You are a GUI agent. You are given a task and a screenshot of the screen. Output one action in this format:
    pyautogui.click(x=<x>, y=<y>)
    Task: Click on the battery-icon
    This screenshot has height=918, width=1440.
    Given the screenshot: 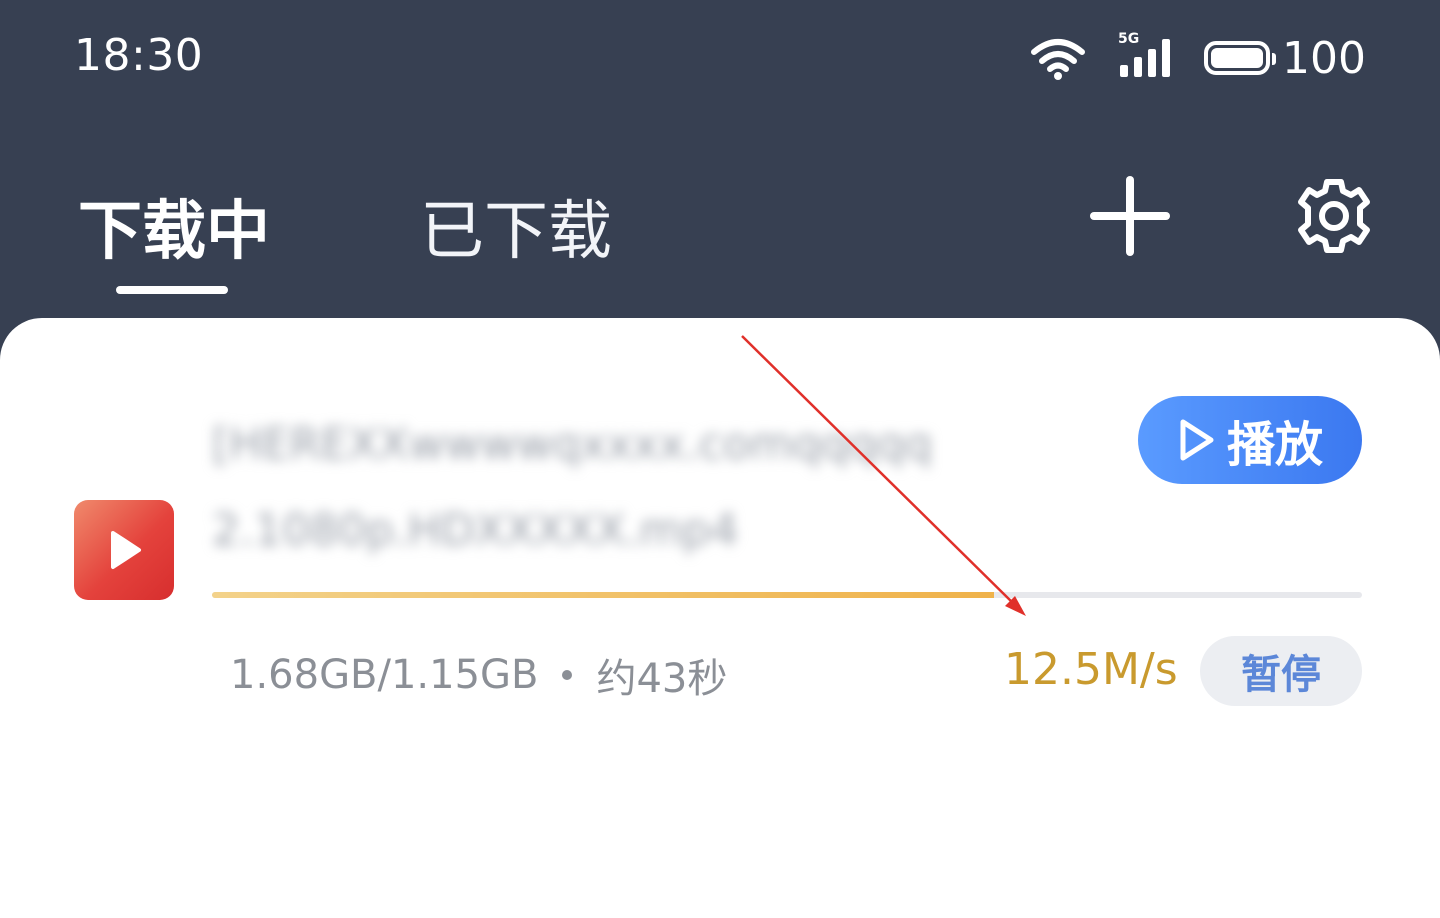 What is the action you would take?
    pyautogui.click(x=1240, y=58)
    